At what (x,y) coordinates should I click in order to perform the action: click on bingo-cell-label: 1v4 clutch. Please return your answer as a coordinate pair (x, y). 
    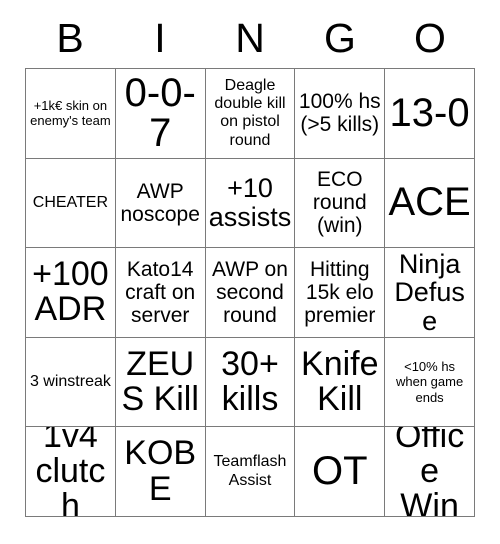
    Looking at the image, I should click on (70, 472).